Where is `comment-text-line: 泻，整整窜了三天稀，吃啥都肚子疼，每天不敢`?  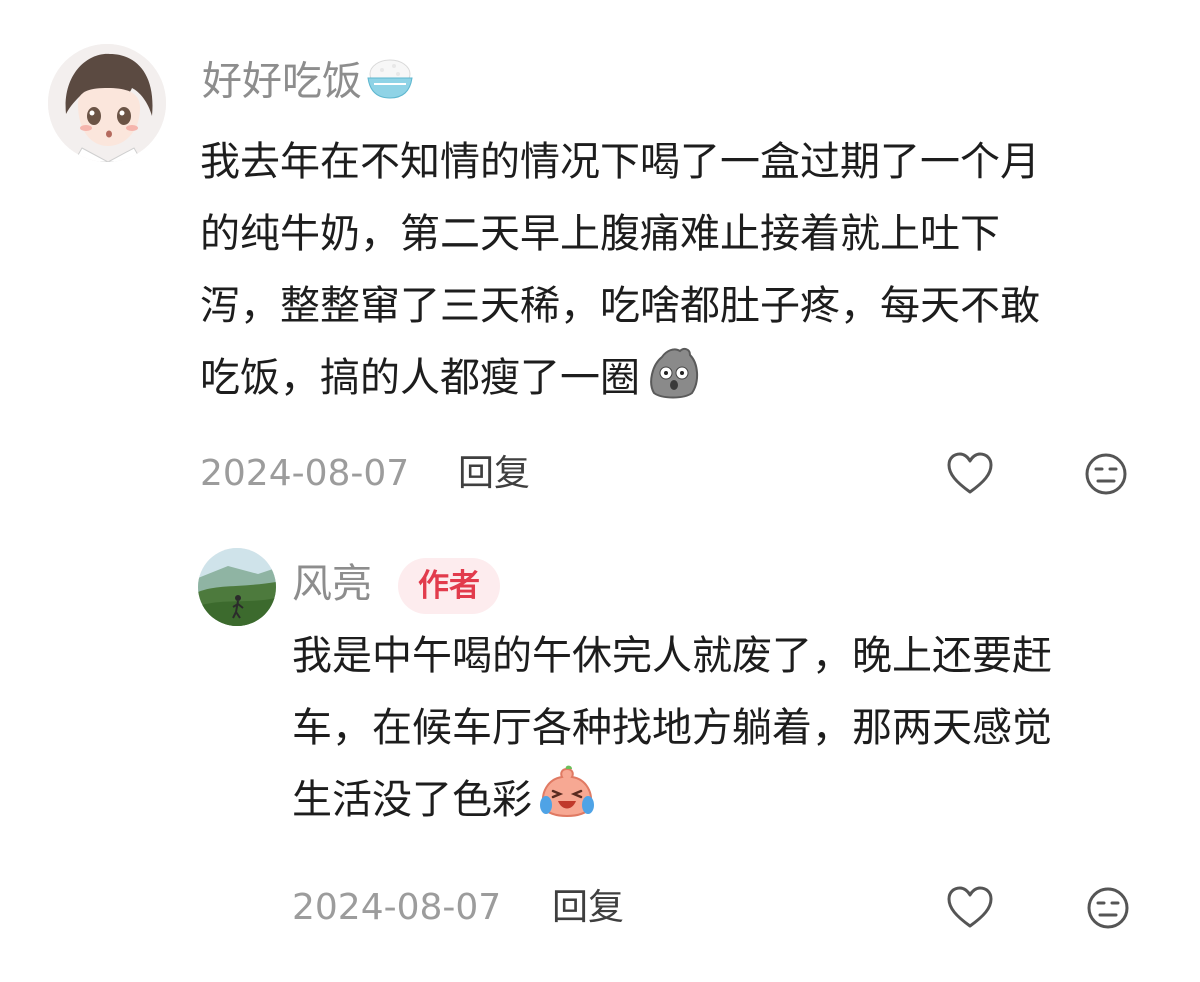
comment-text-line: 泻，整整窜了三天稀，吃啥都肚子疼，每天不敢 is located at coordinates (620, 306).